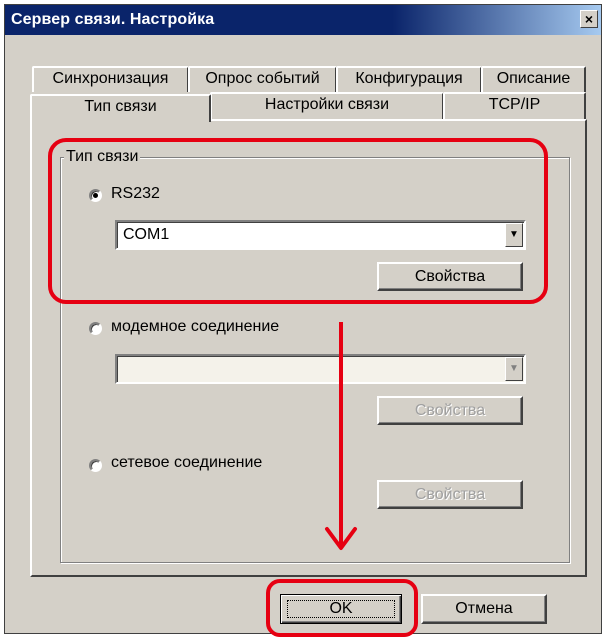 The image size is (606, 638). I want to click on tab-description: Описание, so click(533, 79).